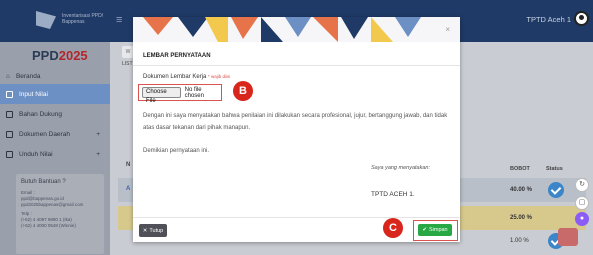 The height and width of the screenshot is (255, 593). Describe the element at coordinates (177, 56) in the screenshot. I see `modal-title: LEMBAR PERNYATAAN` at that location.